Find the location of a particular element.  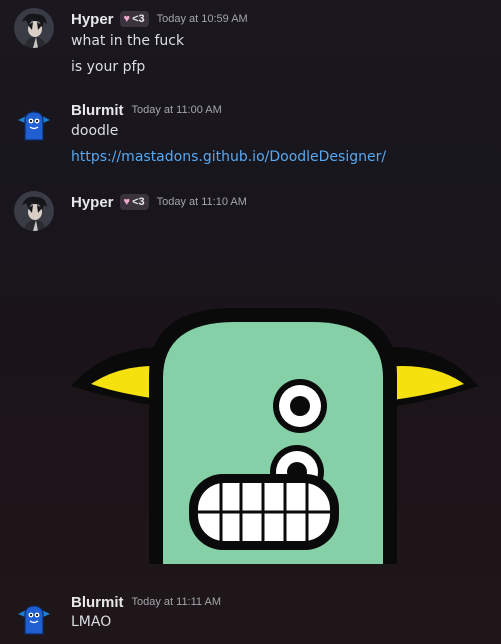

message-text: LMAO is located at coordinates (91, 622).